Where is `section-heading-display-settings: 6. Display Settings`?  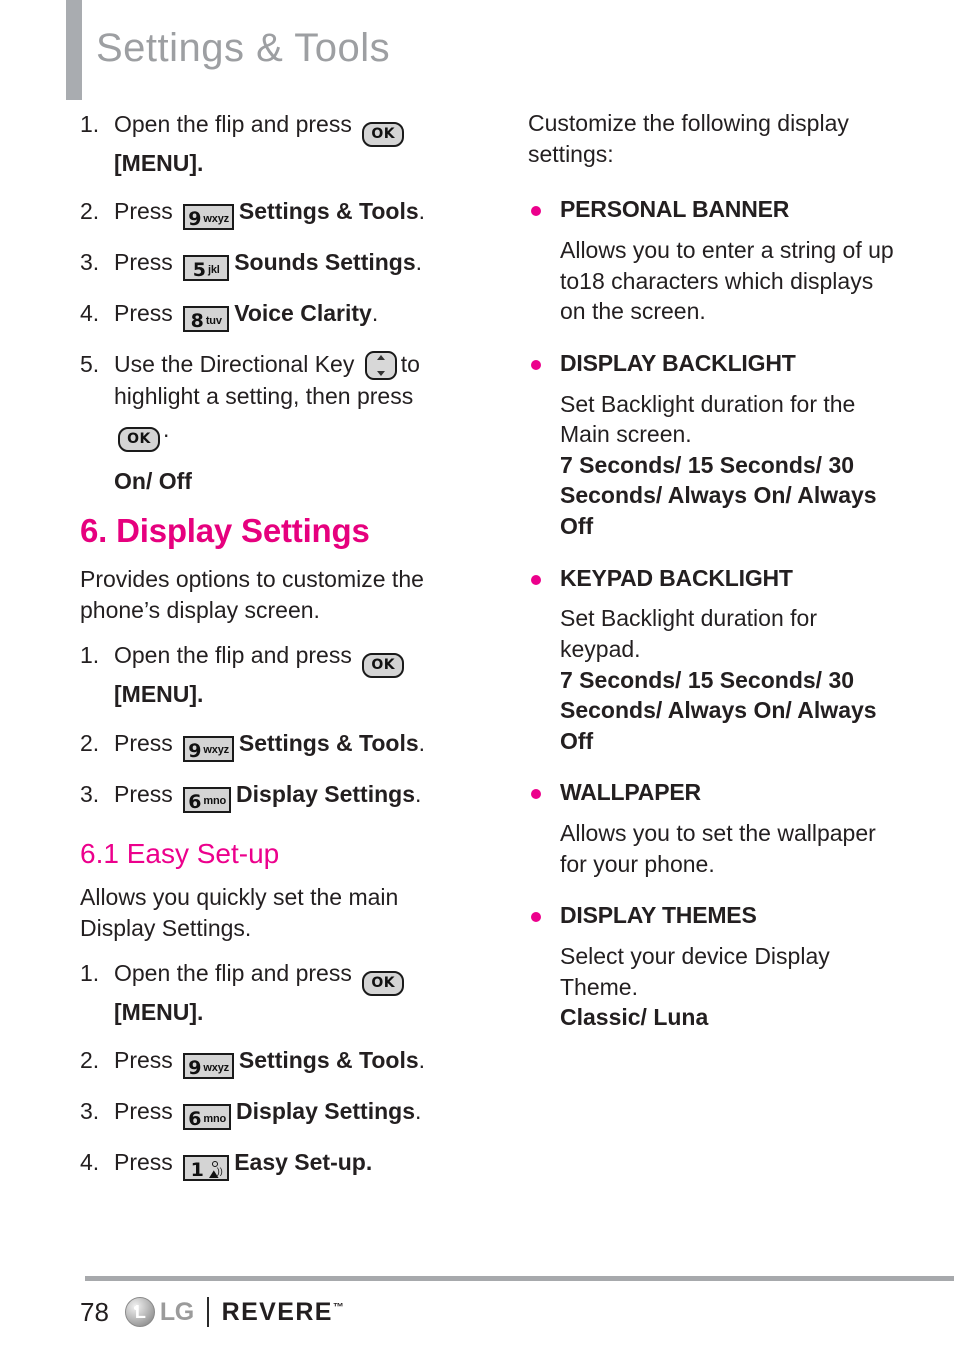
section-heading-display-settings: 6. Display Settings is located at coordinates (225, 530).